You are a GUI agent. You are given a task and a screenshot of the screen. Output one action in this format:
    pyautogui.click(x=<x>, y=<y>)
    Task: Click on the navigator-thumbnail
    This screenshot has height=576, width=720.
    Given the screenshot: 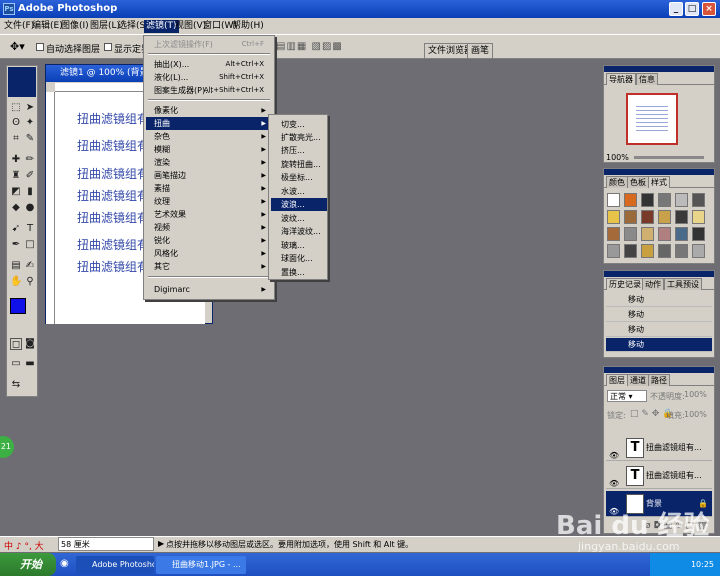 What is the action you would take?
    pyautogui.click(x=652, y=119)
    